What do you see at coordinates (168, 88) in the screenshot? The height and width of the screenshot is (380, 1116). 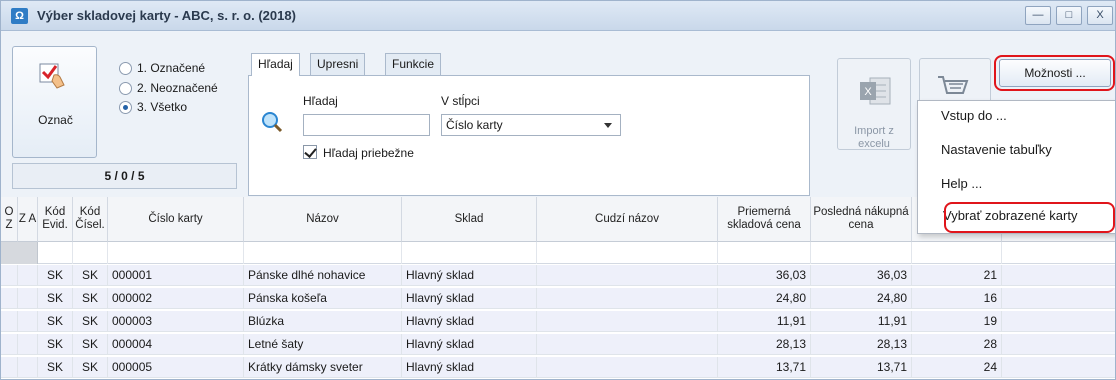 I see `radio-neoznacene: 2. Neoznačené` at bounding box center [168, 88].